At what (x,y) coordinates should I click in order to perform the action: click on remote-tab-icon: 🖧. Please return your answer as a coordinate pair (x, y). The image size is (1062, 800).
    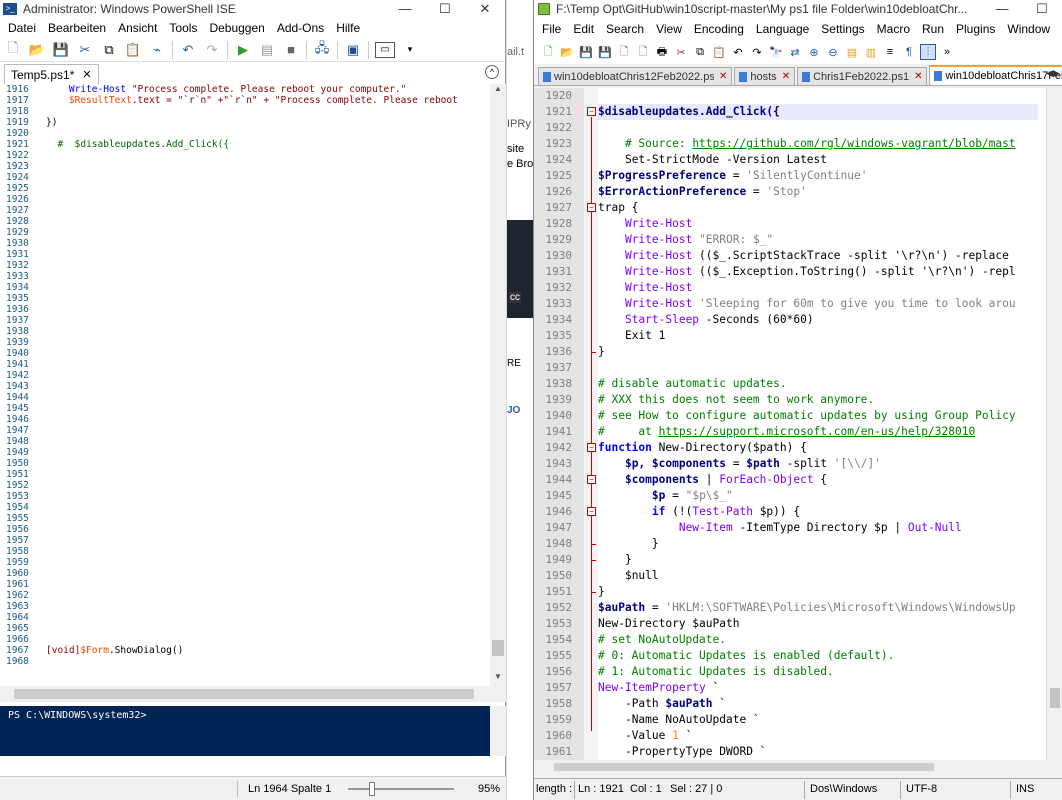
    Looking at the image, I should click on (322, 49).